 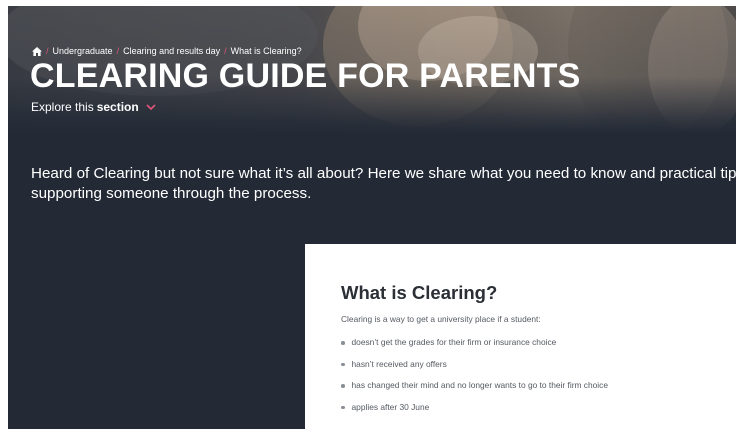 I want to click on intro-line: supporting someone through the process., so click(x=171, y=193).